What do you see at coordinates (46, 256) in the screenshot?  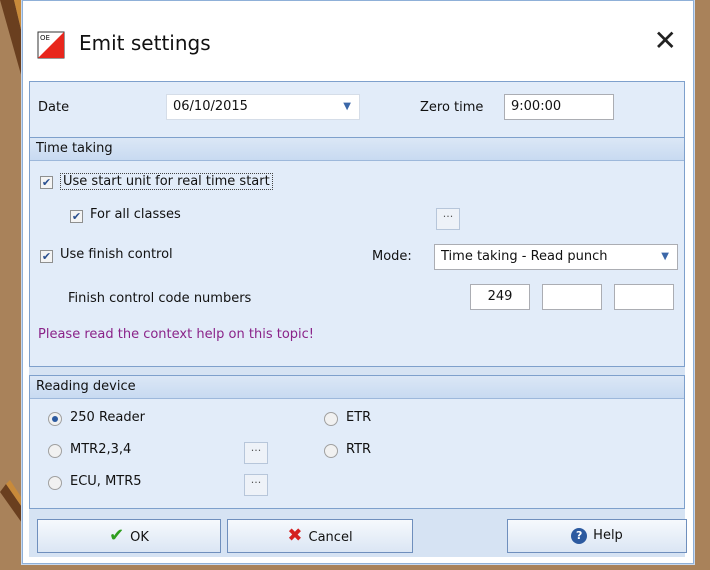 I see `use-finish-control-checkbox: ✔` at bounding box center [46, 256].